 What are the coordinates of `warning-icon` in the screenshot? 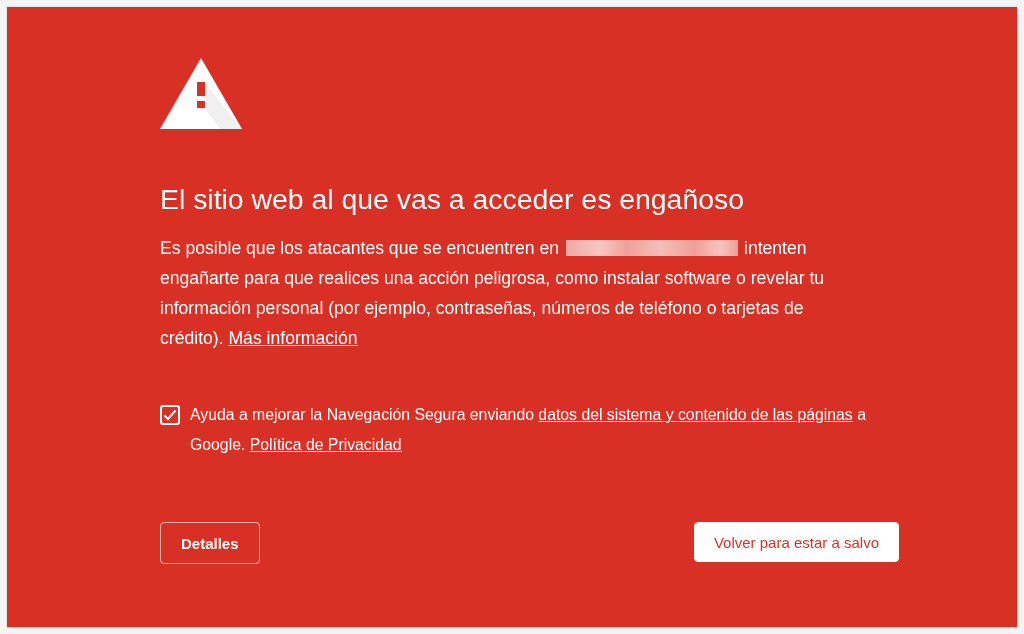 It's located at (201, 93).